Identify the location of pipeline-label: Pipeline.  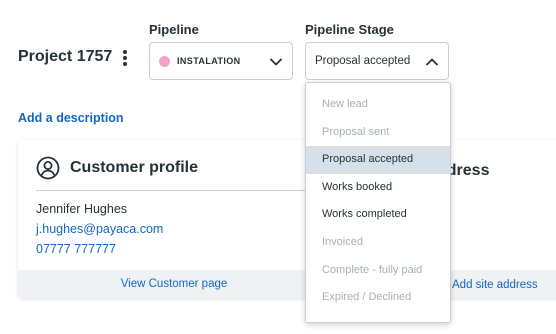
(174, 29).